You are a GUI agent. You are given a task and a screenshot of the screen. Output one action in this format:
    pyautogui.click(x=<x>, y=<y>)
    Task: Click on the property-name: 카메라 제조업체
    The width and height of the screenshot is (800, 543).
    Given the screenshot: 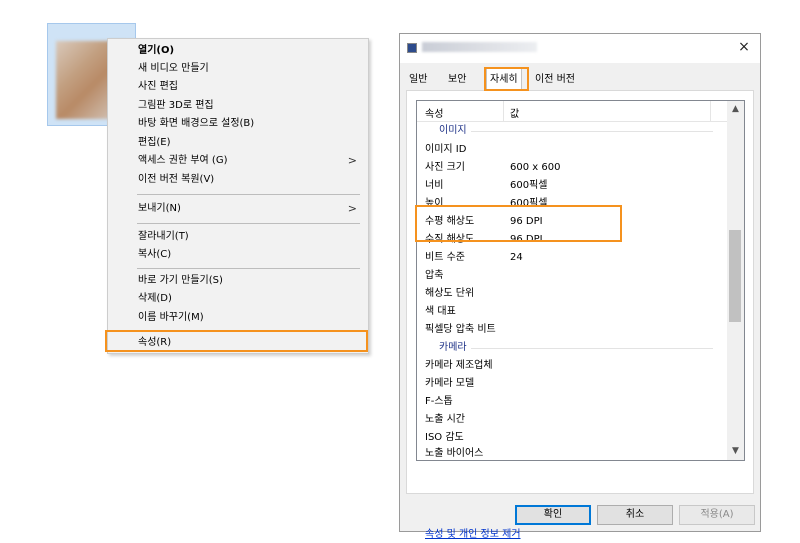 What is the action you would take?
    pyautogui.click(x=459, y=365)
    